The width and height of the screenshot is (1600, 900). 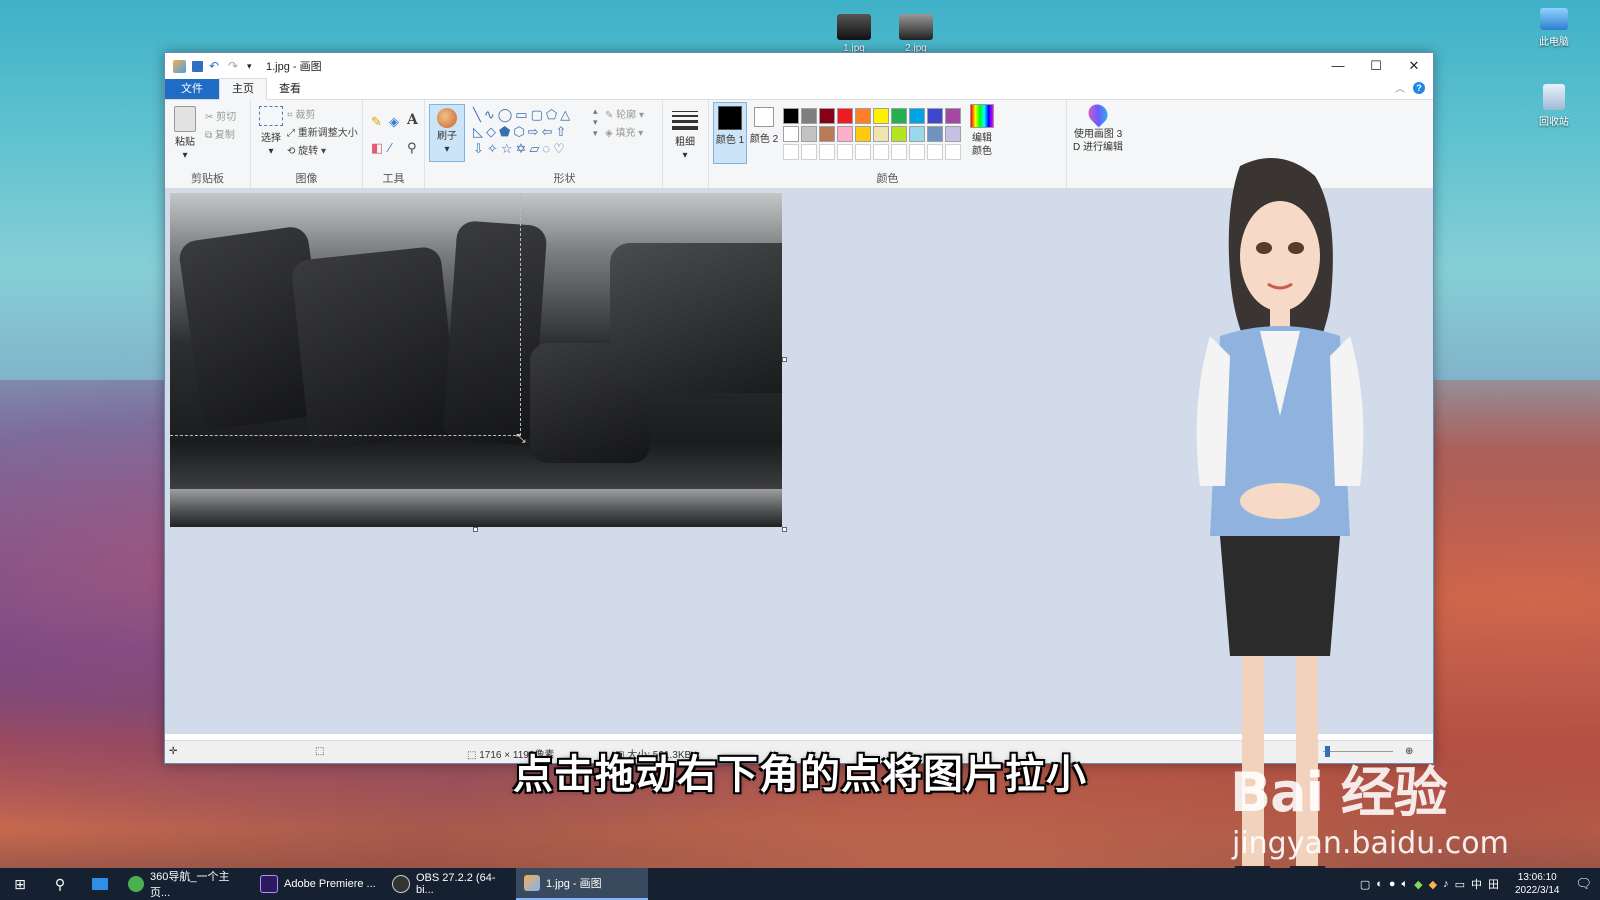 What do you see at coordinates (1460, 884) in the screenshot?
I see `network-icon: ▭` at bounding box center [1460, 884].